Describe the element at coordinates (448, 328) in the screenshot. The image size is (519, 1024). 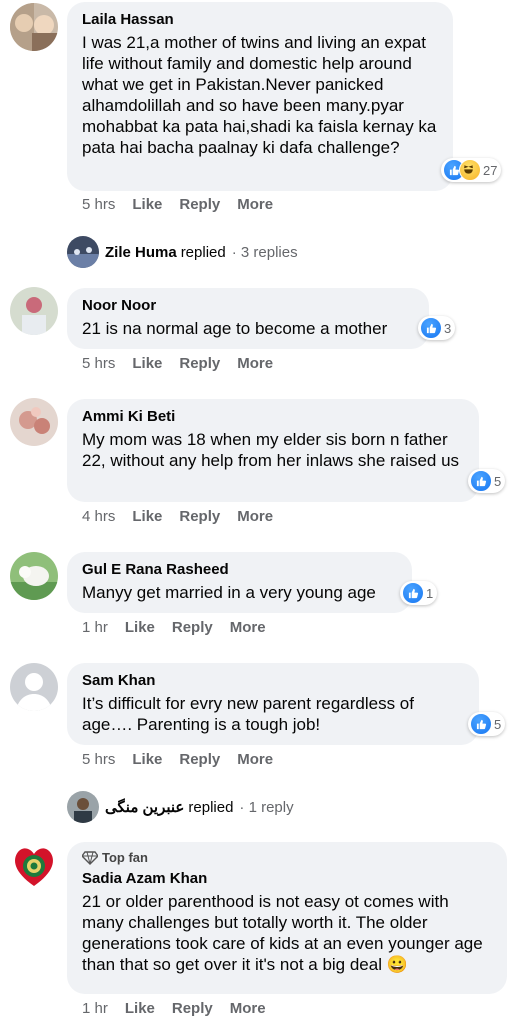
I see `reaction-number: 3` at that location.